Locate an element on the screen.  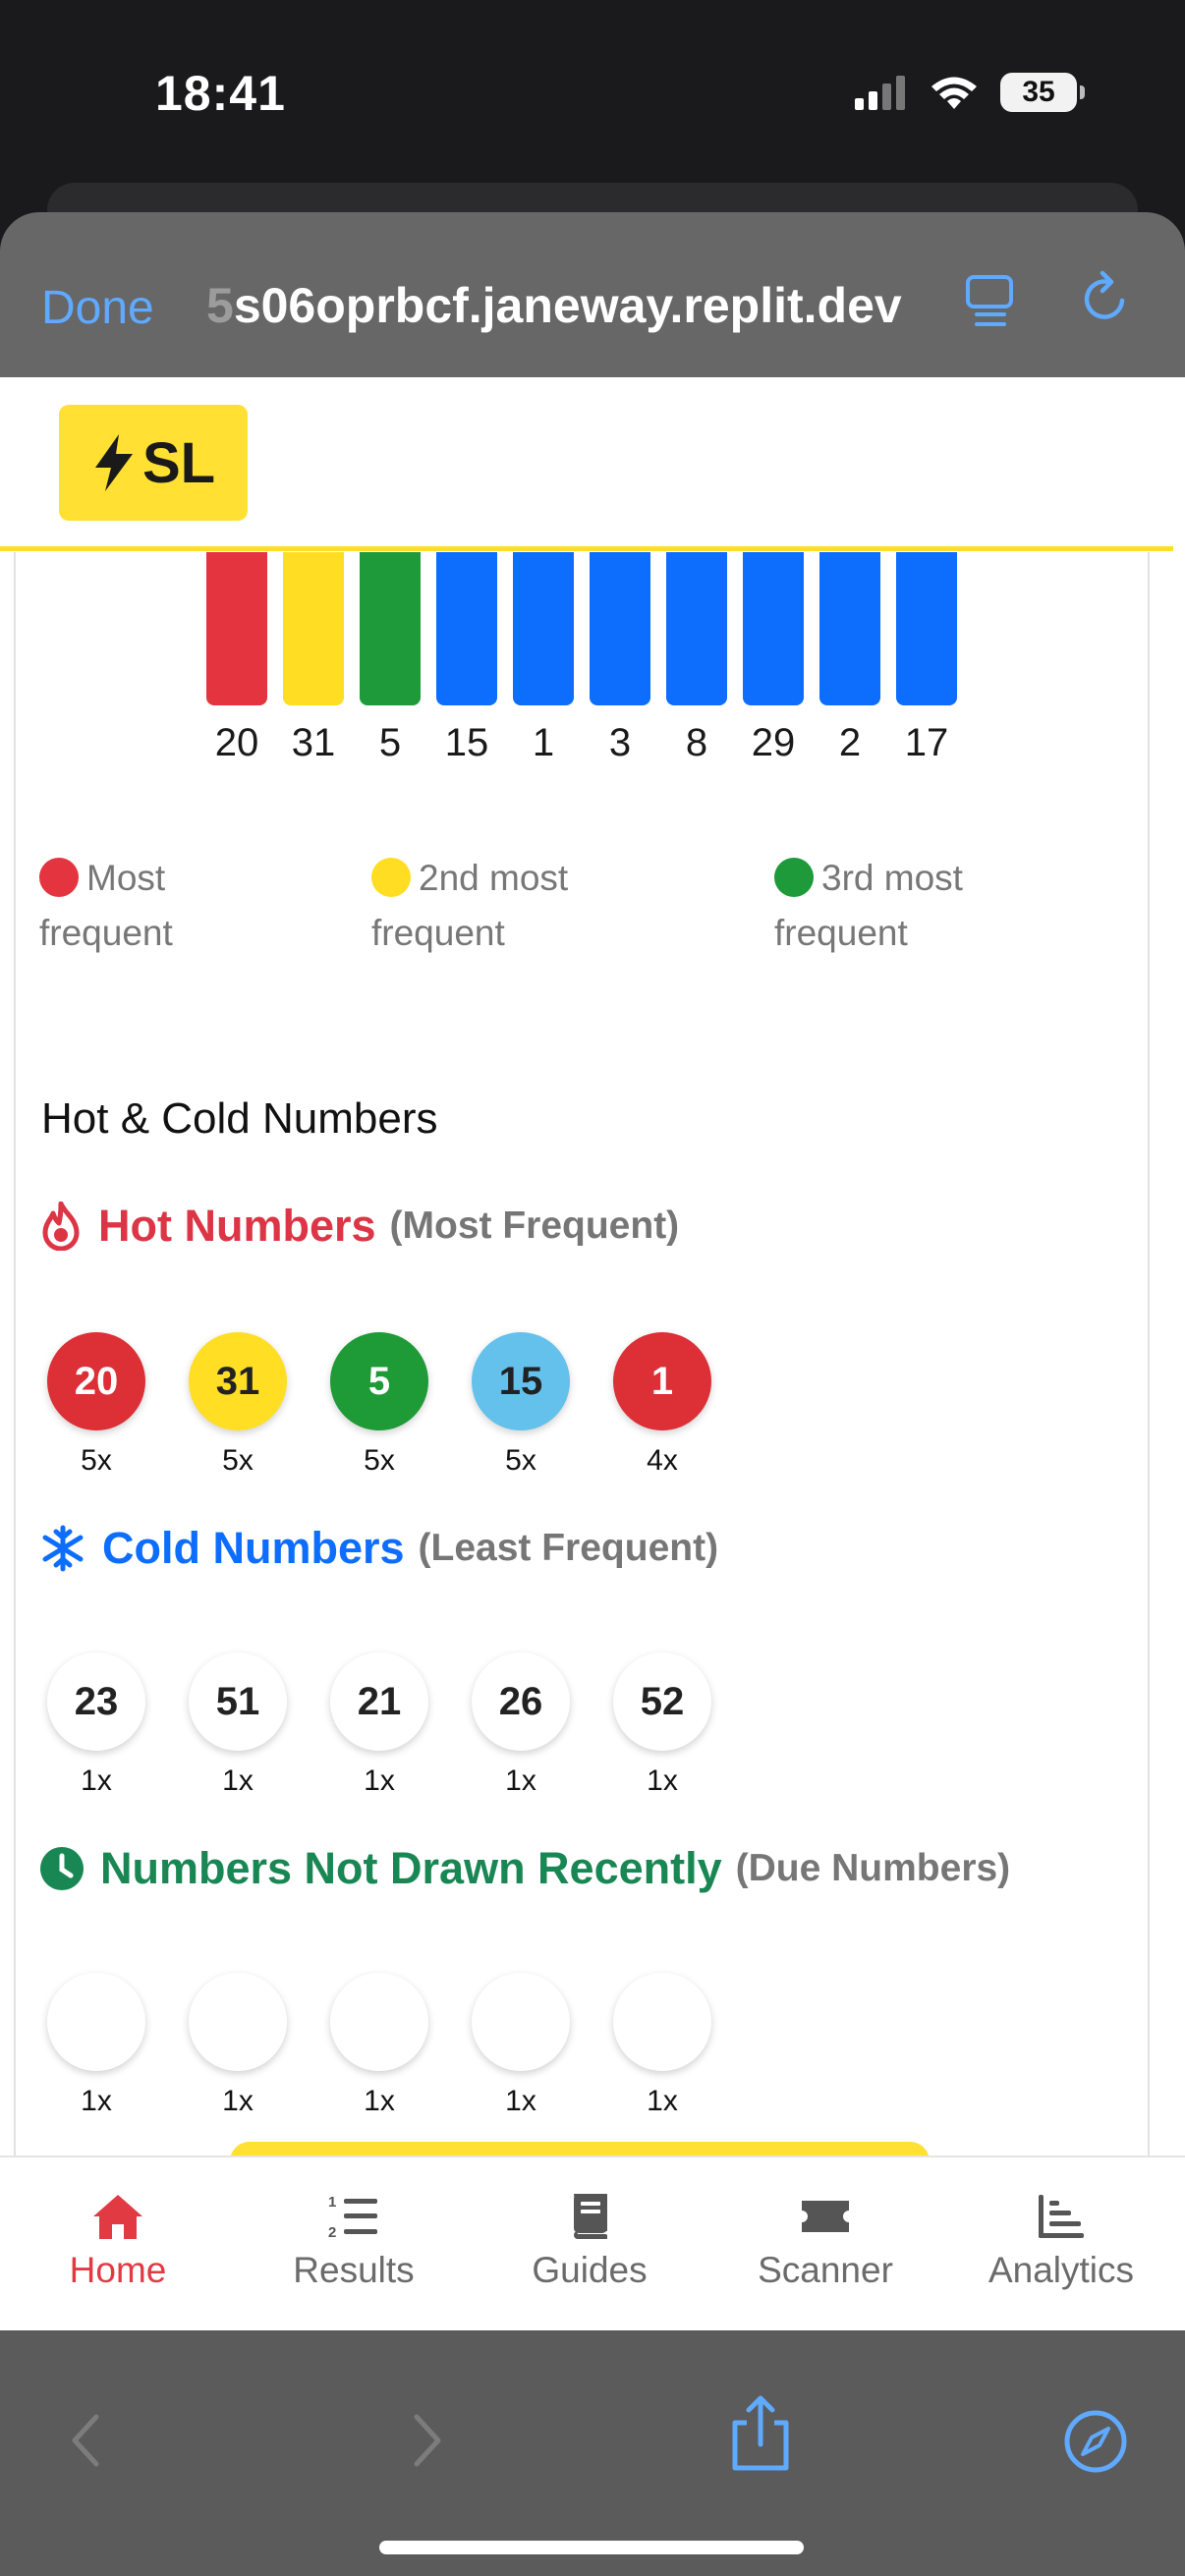
svg-text: 2 is located at coordinates (332, 2232).